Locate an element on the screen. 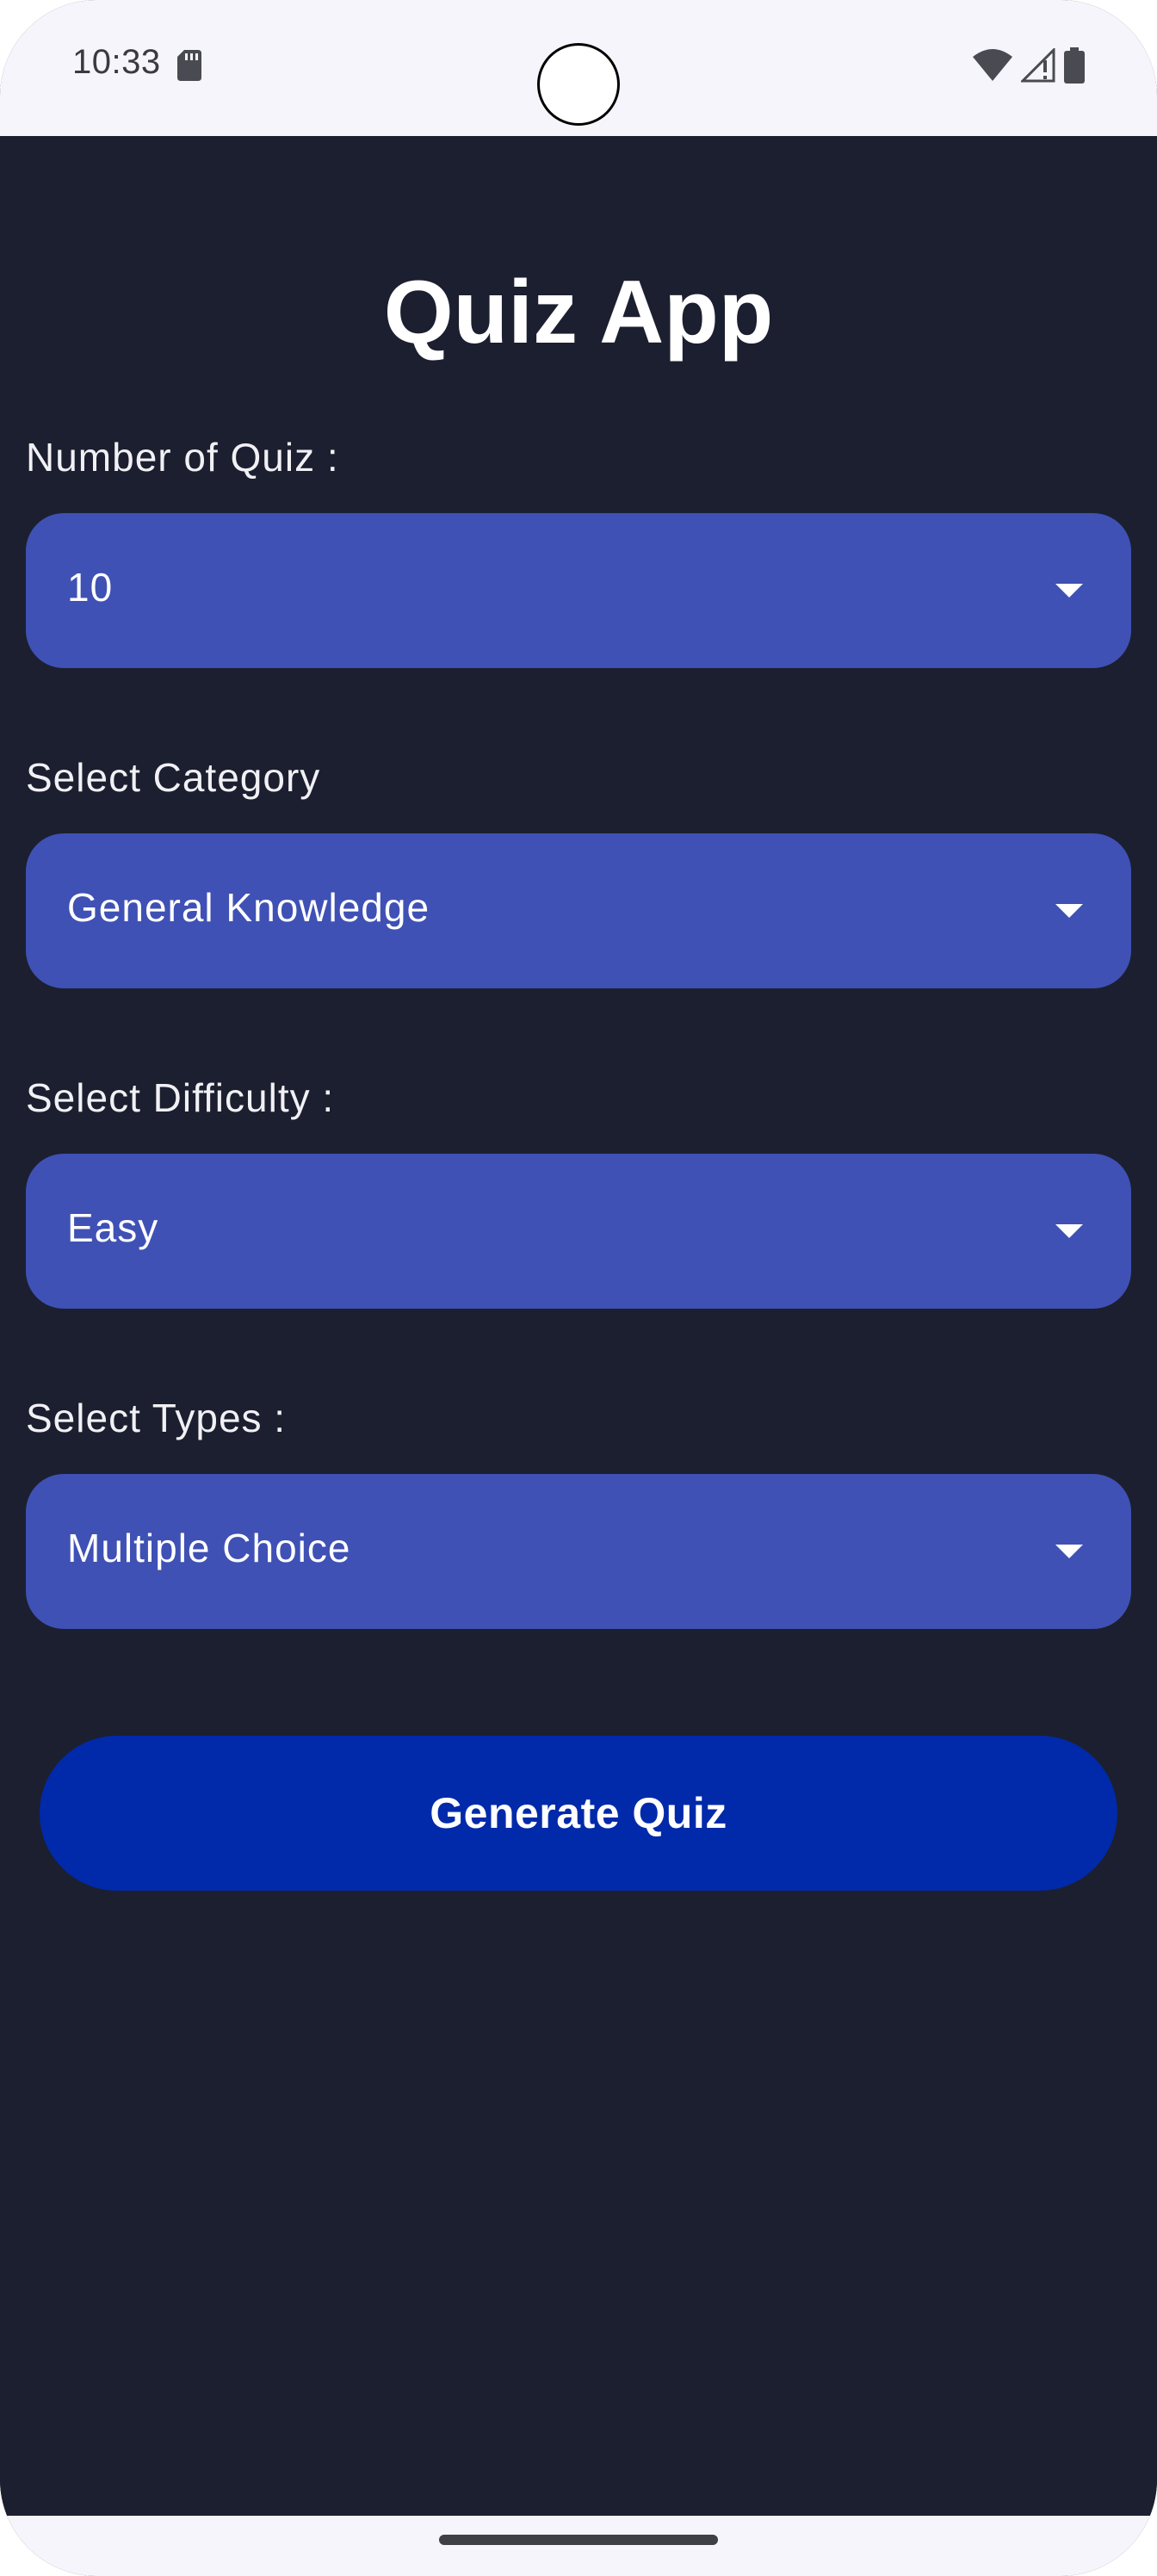  front-camera is located at coordinates (579, 84).